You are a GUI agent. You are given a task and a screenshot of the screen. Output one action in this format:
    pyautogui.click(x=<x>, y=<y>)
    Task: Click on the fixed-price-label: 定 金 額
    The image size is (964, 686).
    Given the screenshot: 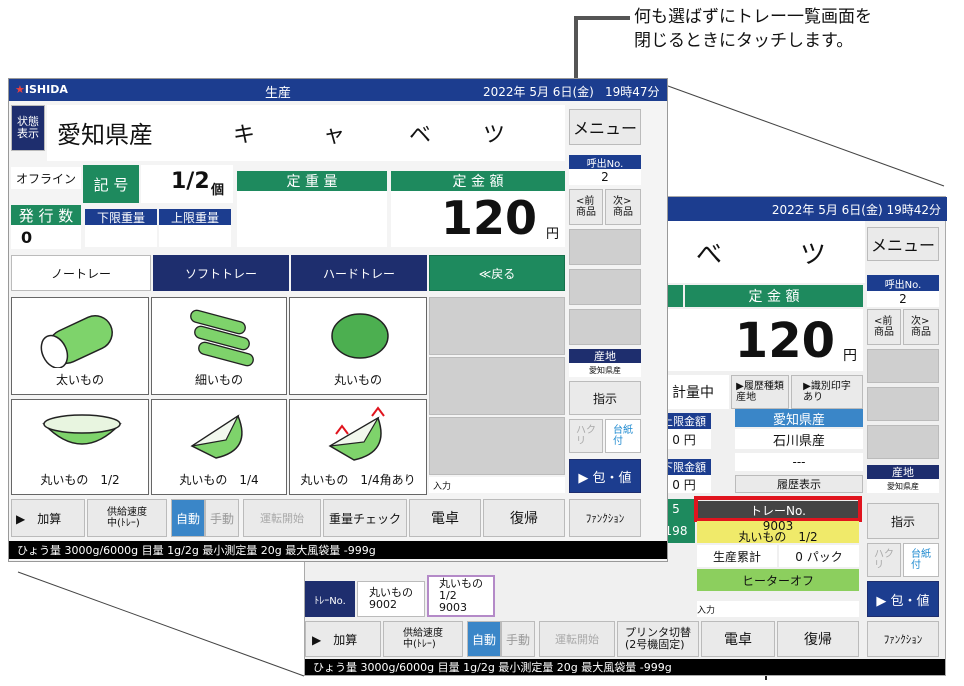 What is the action you would take?
    pyautogui.click(x=478, y=181)
    